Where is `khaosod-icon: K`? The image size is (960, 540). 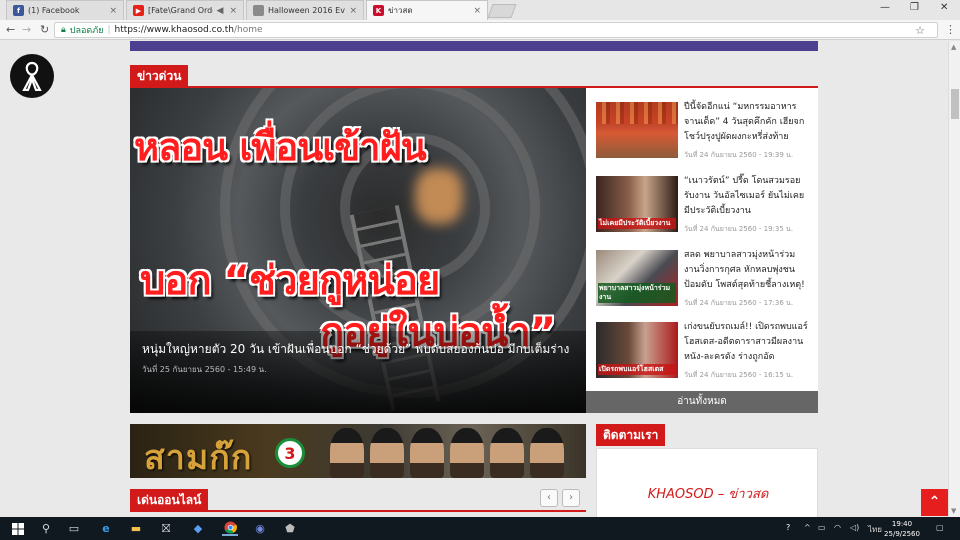 khaosod-icon: K is located at coordinates (378, 10).